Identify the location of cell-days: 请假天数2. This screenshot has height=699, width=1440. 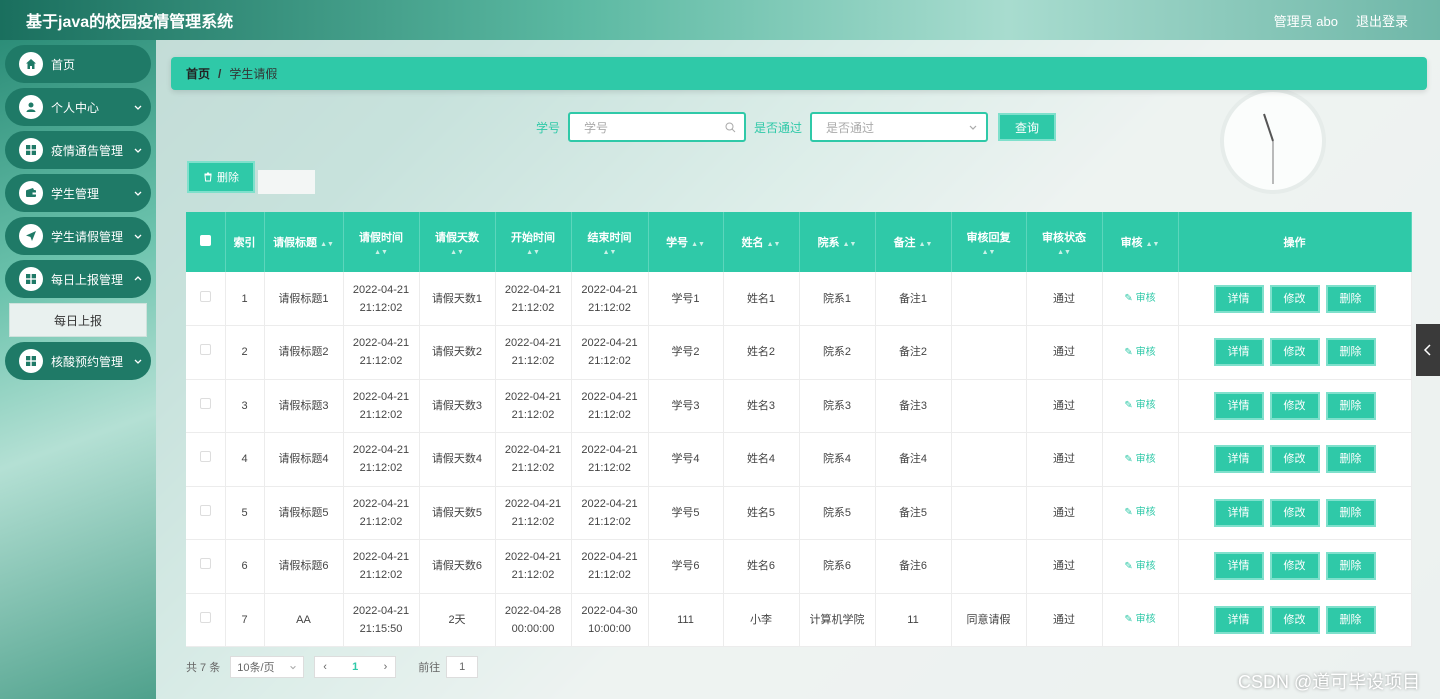
(457, 352).